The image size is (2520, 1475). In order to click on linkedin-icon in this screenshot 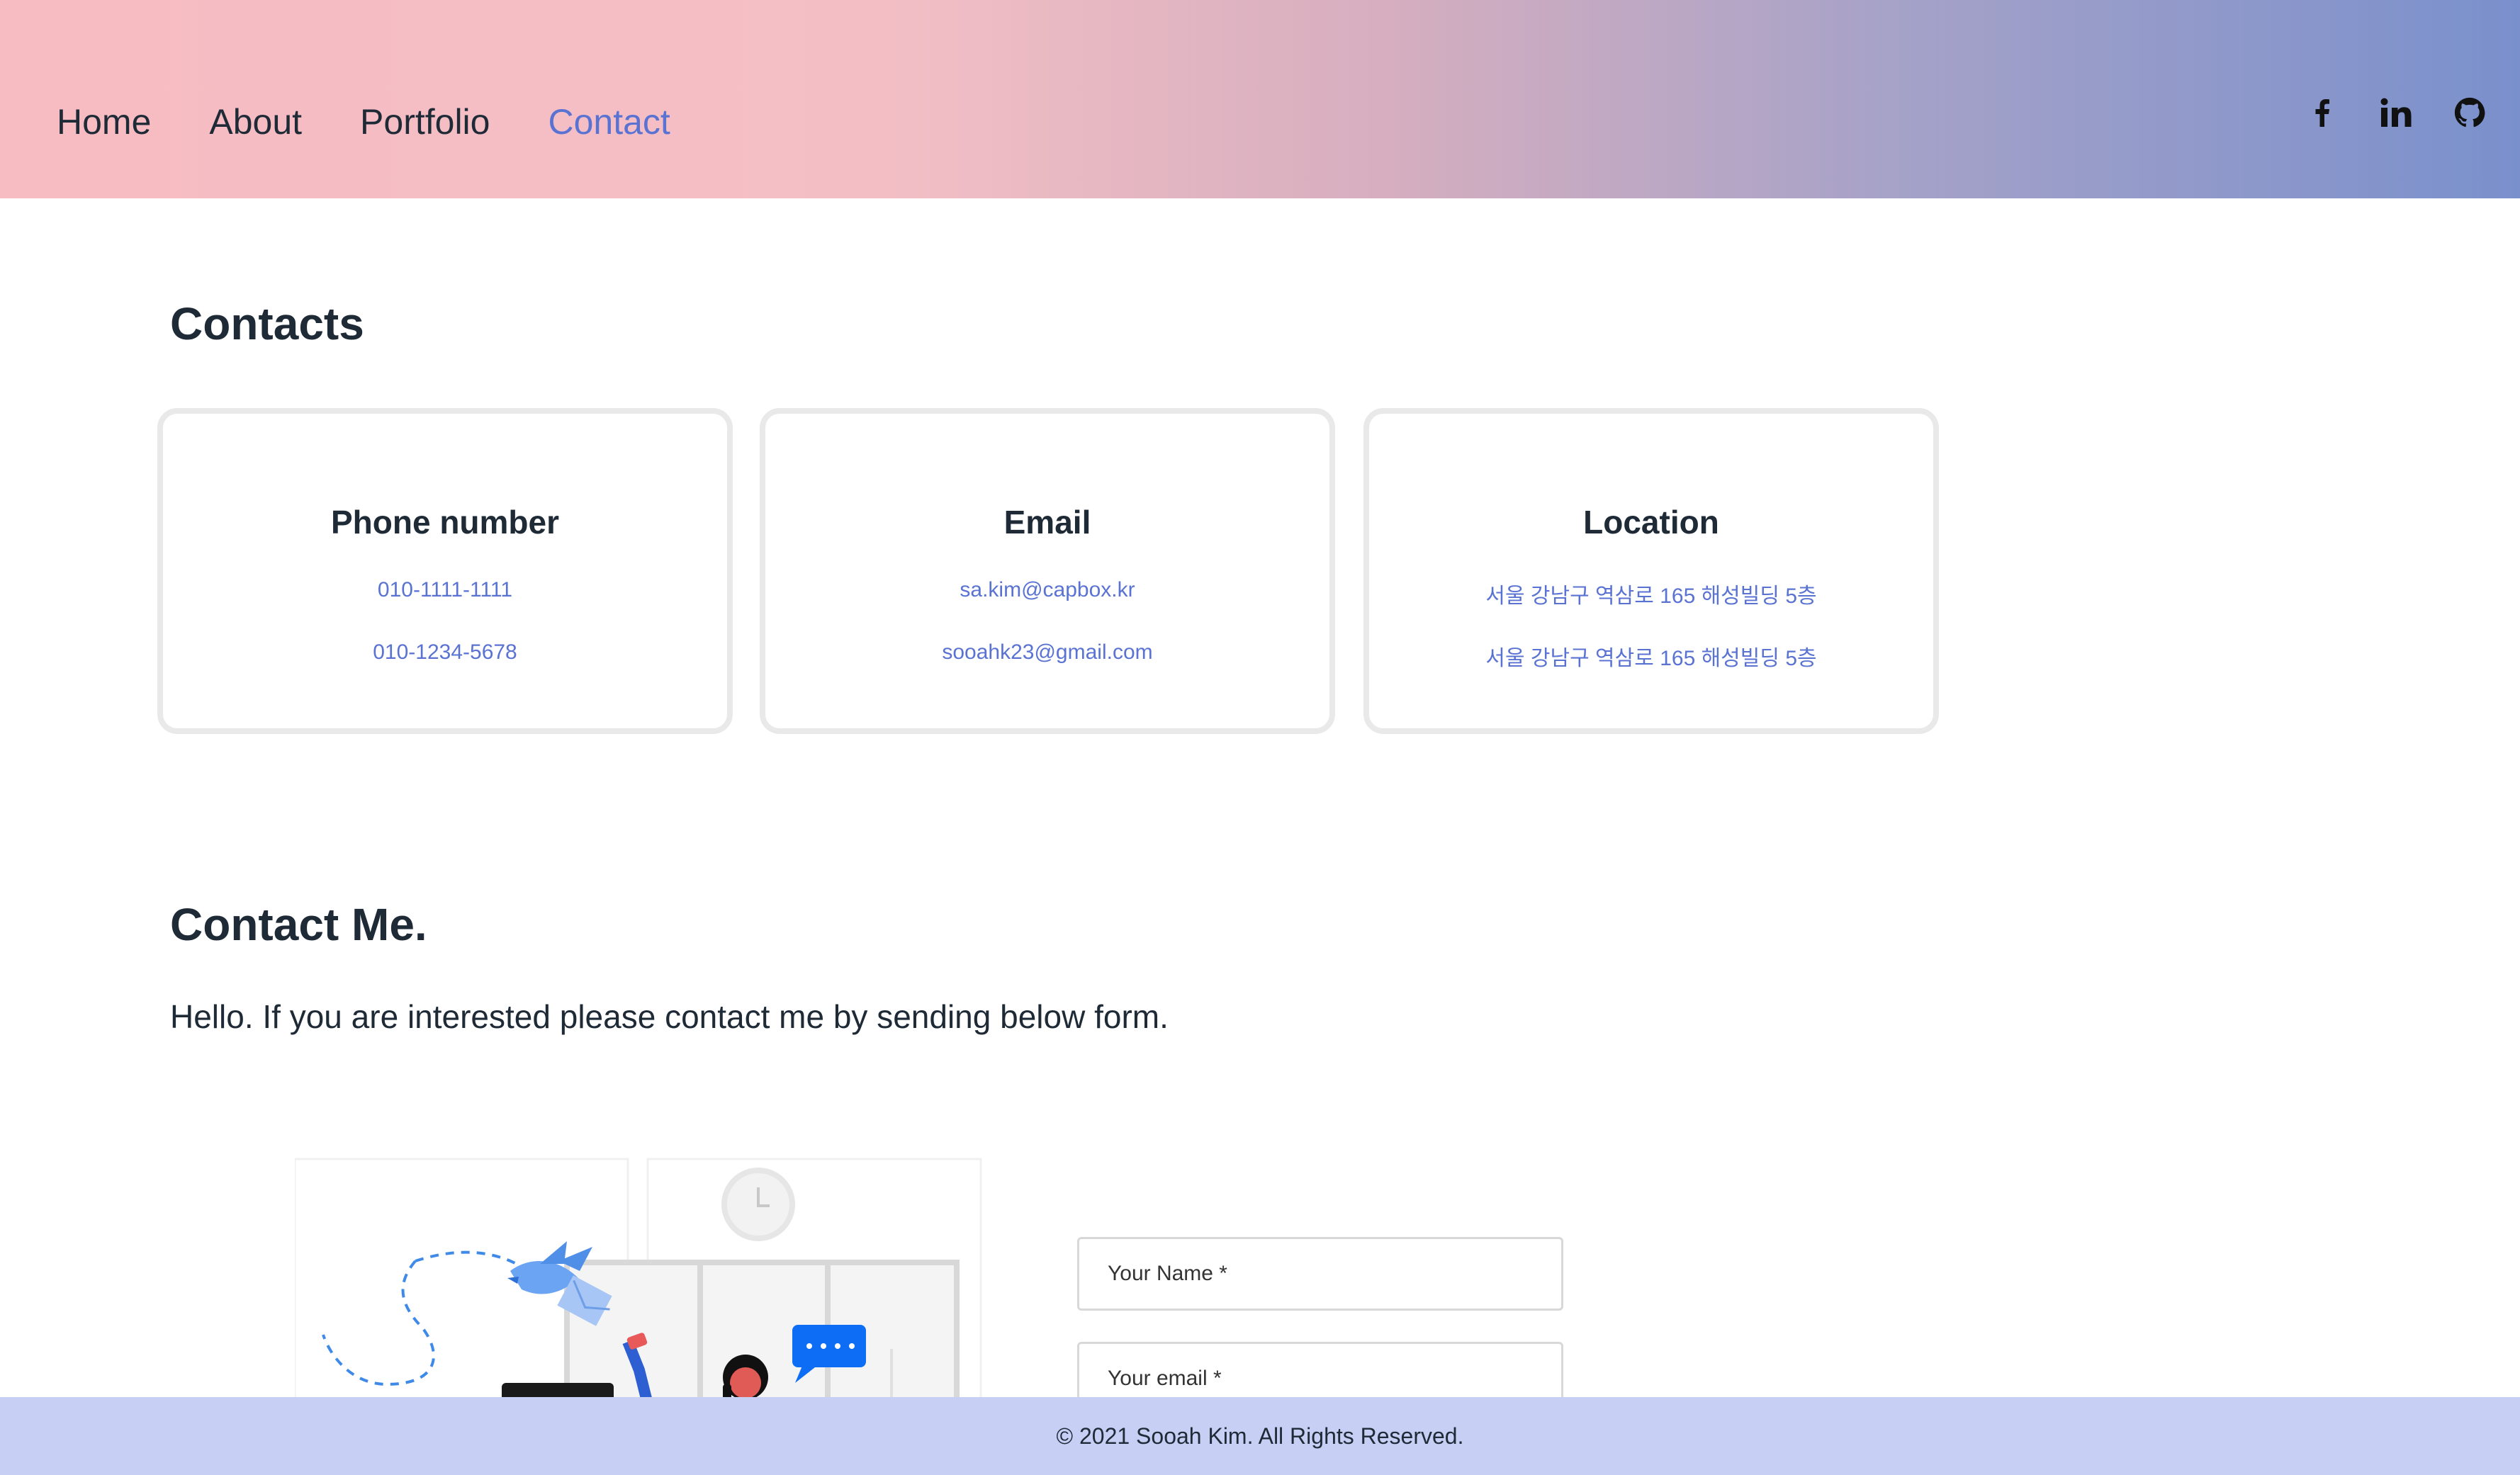, I will do `click(2396, 112)`.